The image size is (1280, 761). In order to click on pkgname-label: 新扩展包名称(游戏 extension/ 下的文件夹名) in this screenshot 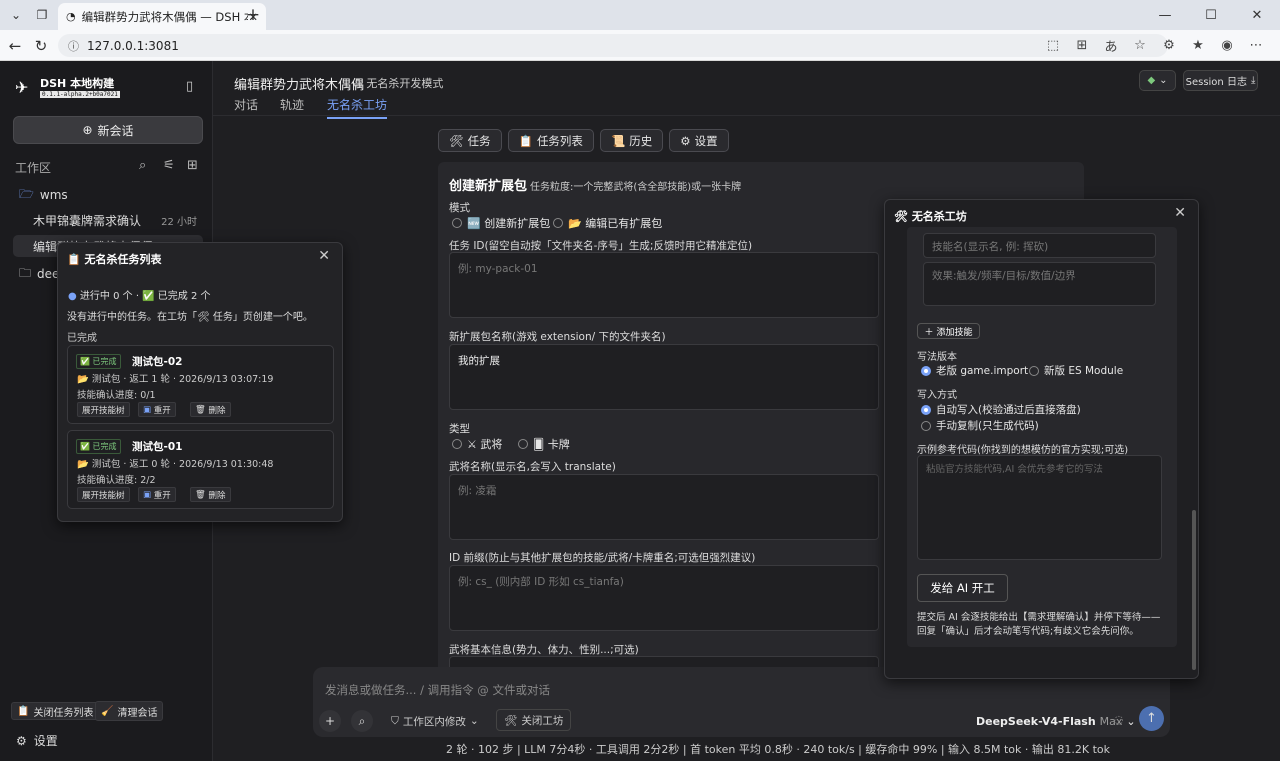, I will do `click(557, 337)`.